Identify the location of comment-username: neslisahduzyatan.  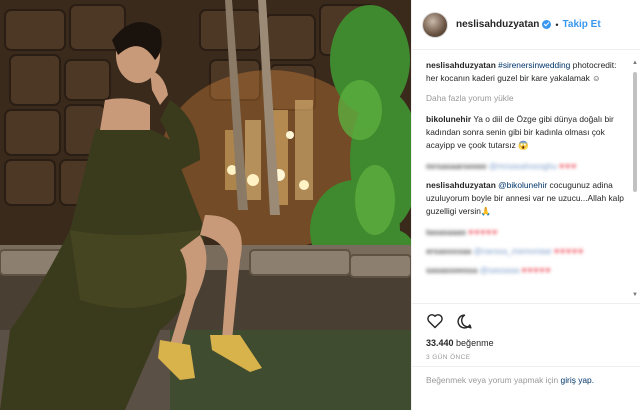
(461, 185).